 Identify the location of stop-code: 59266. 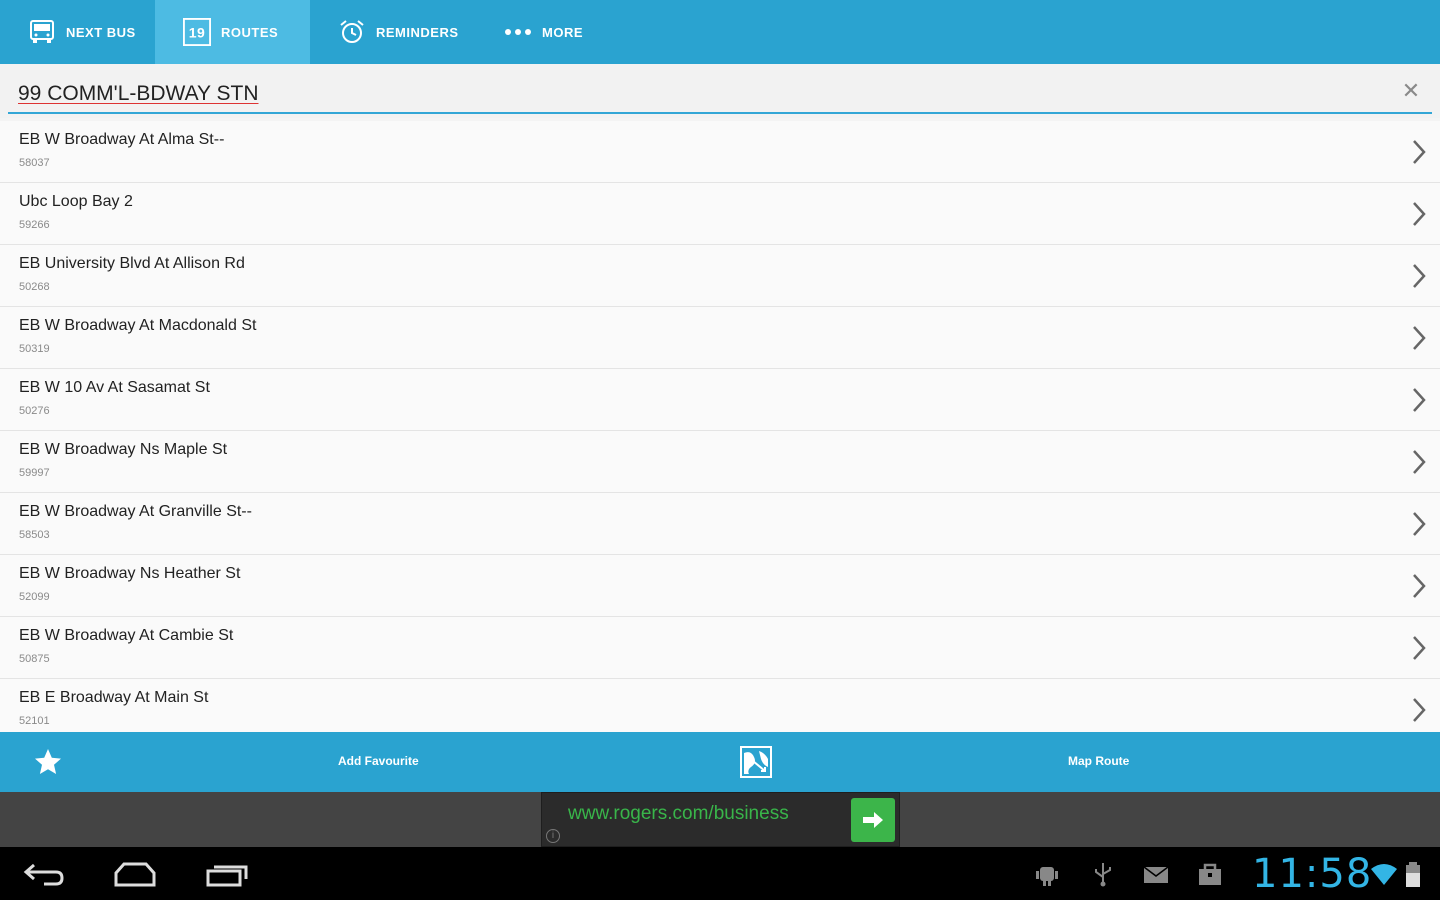
(34, 225).